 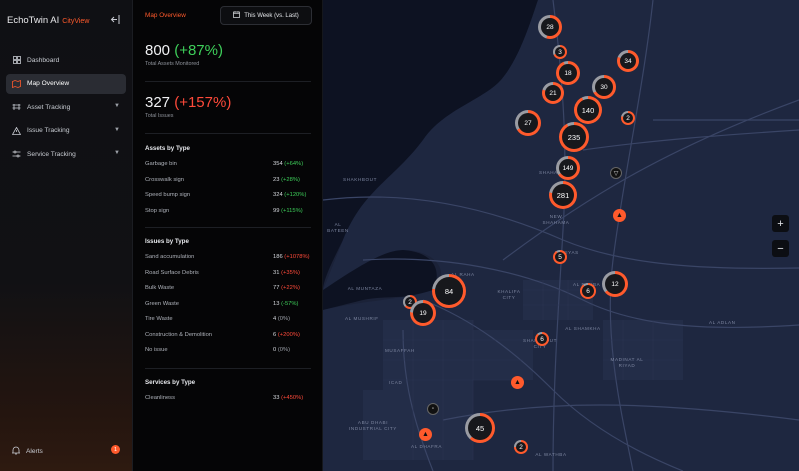 I want to click on cluster-marker: 149, so click(x=568, y=168).